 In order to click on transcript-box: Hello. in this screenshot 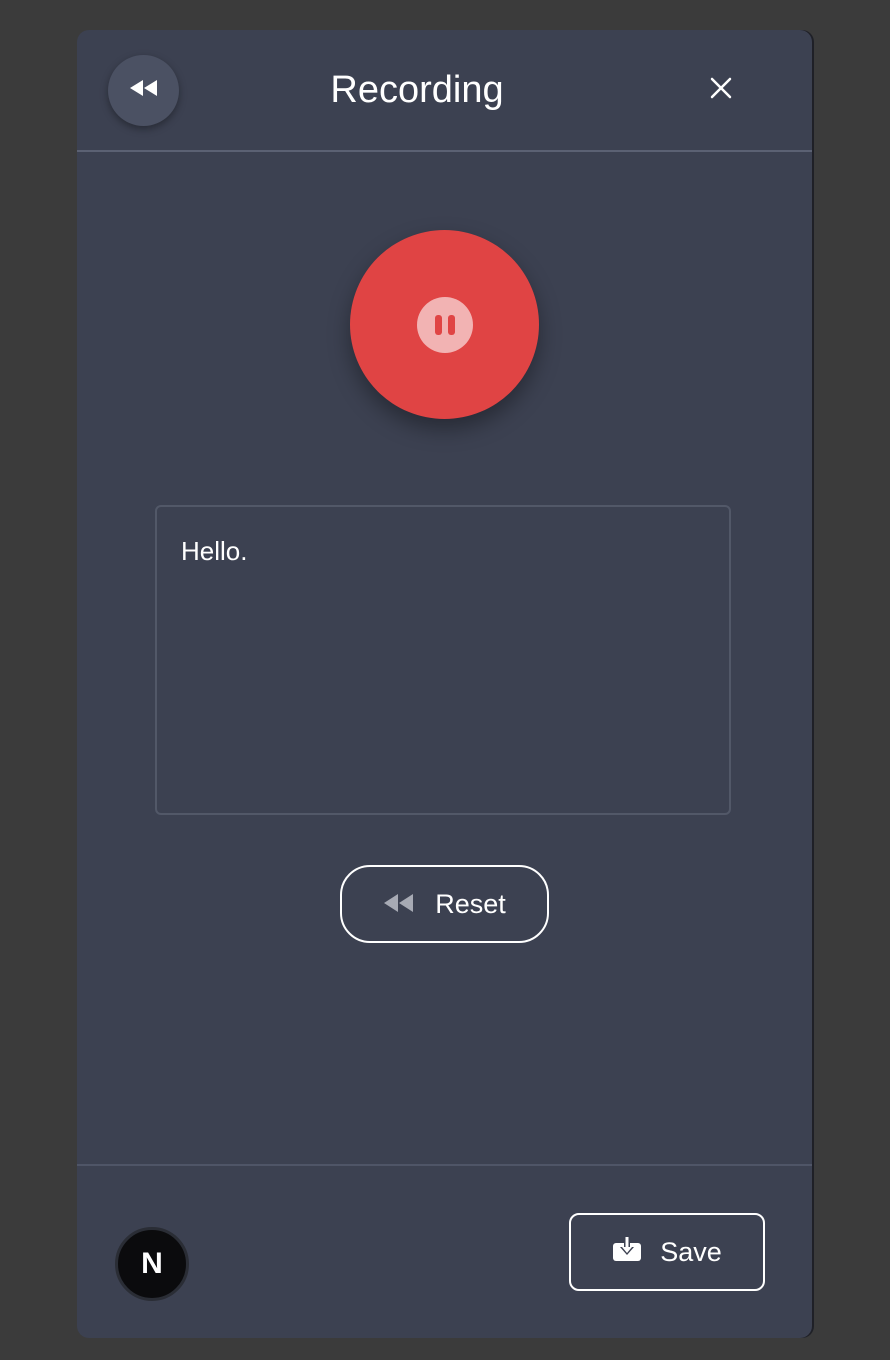, I will do `click(443, 660)`.